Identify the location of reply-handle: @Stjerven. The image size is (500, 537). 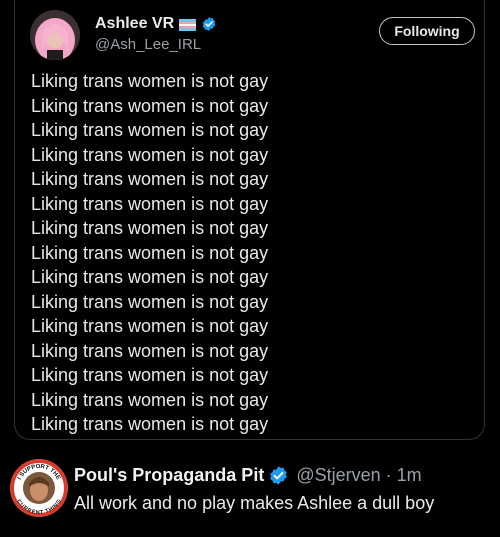
(338, 475).